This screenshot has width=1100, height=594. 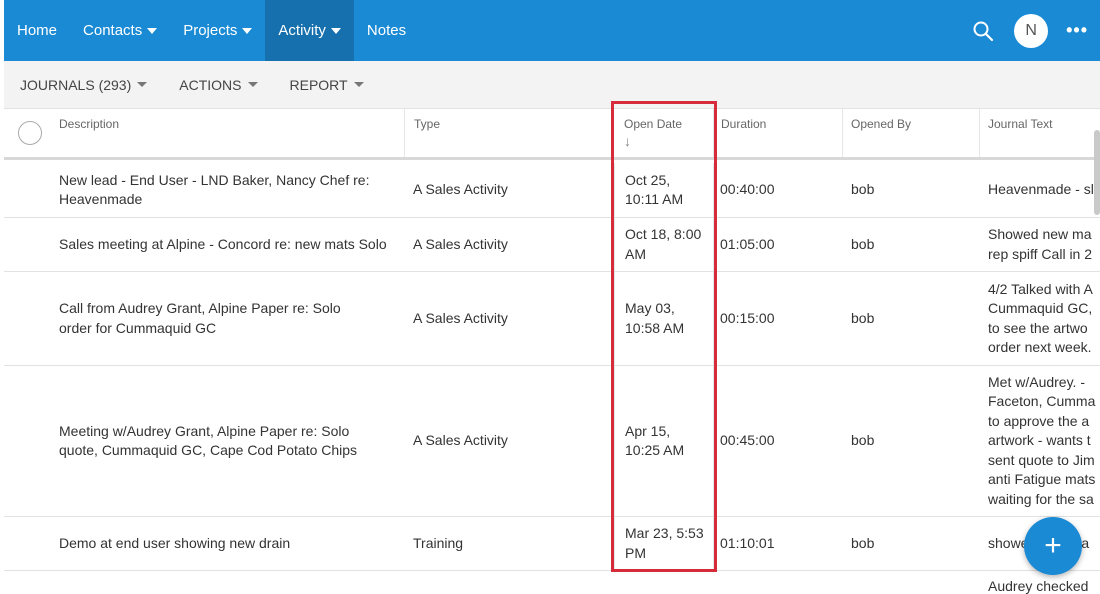 I want to click on avatar: N, so click(x=1031, y=30).